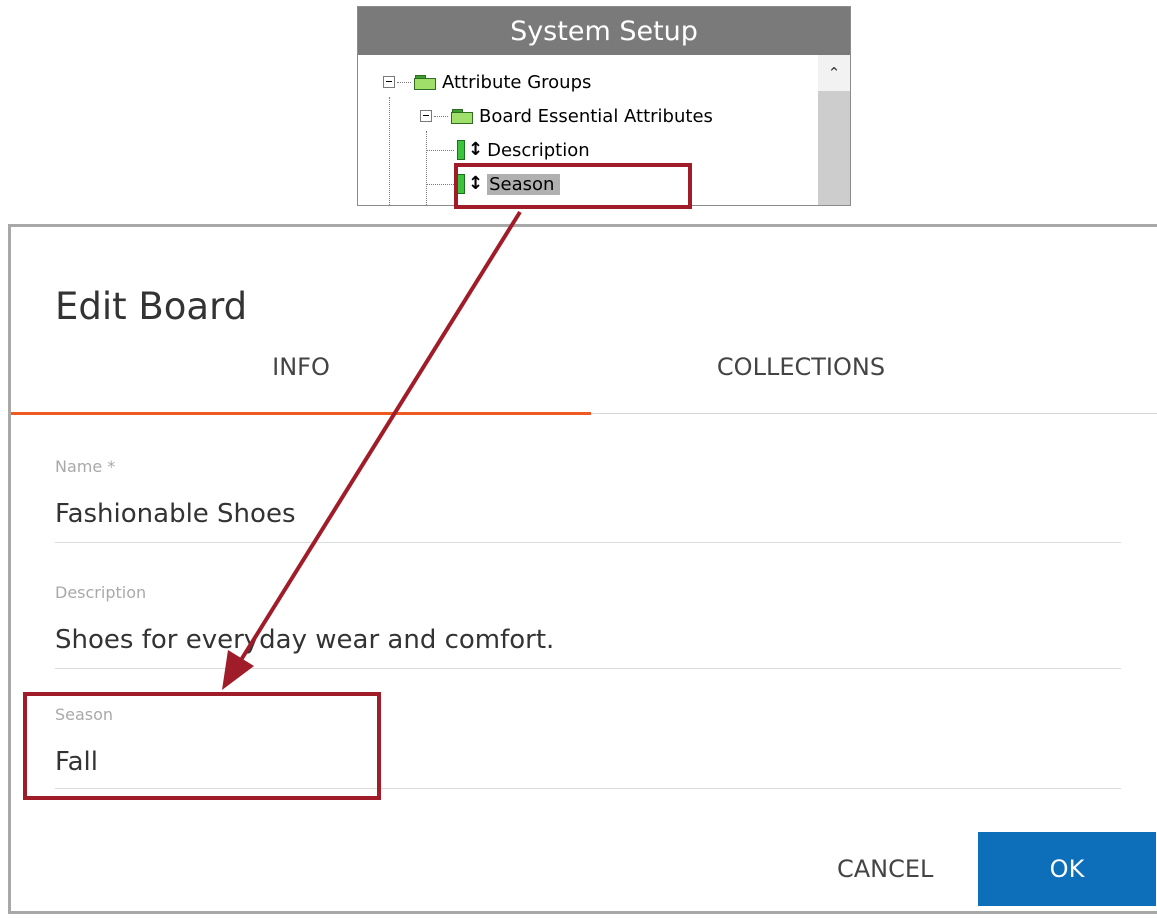 This screenshot has height=918, width=1157. Describe the element at coordinates (801, 367) in the screenshot. I see `tab-collections: COLLECTIONS` at that location.